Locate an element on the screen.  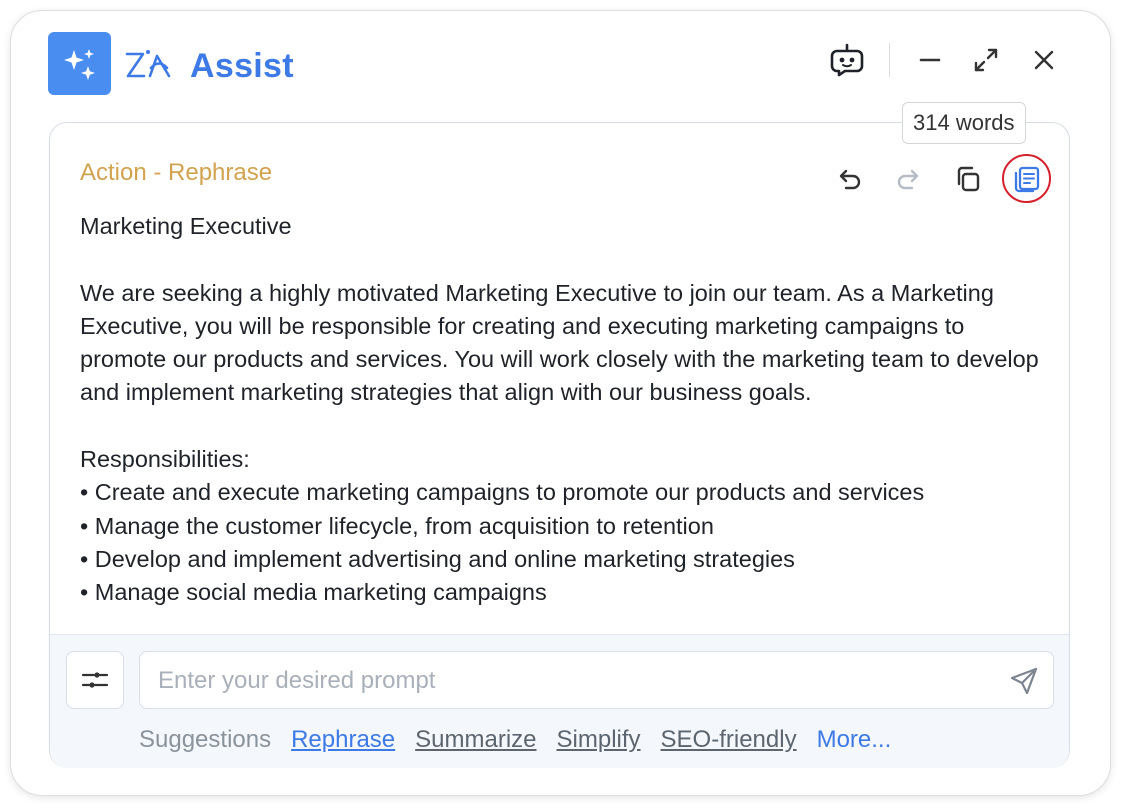
expand-icon is located at coordinates (986, 60).